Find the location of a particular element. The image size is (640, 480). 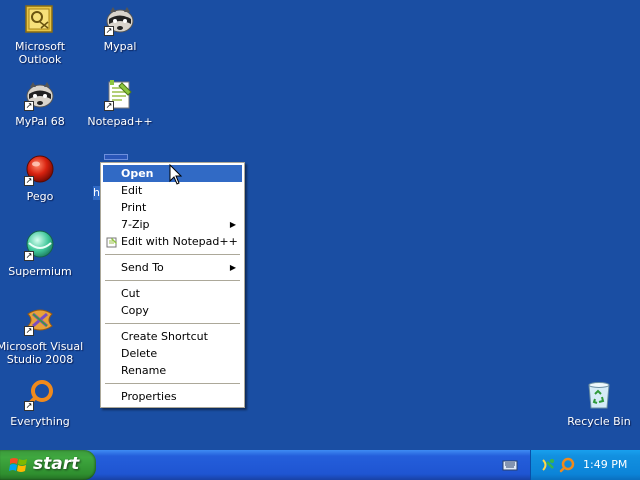

clock: 1:49 PM is located at coordinates (605, 464).